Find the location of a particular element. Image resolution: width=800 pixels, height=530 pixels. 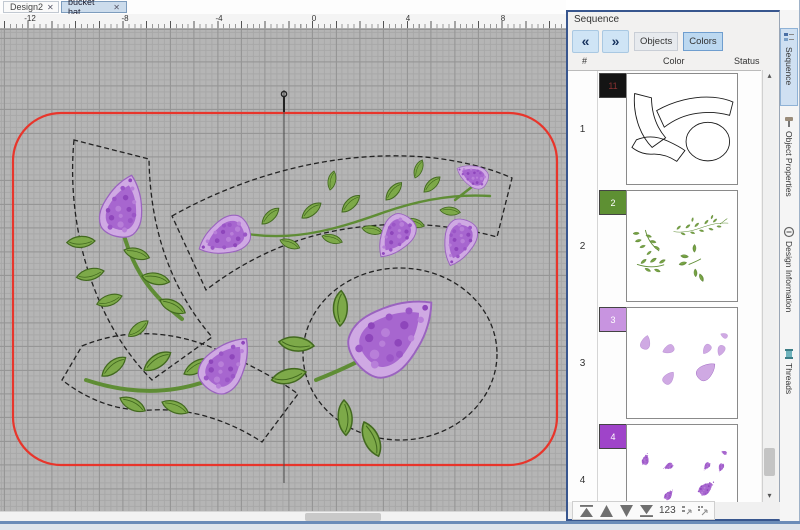

row-number: 1 is located at coordinates (583, 129).